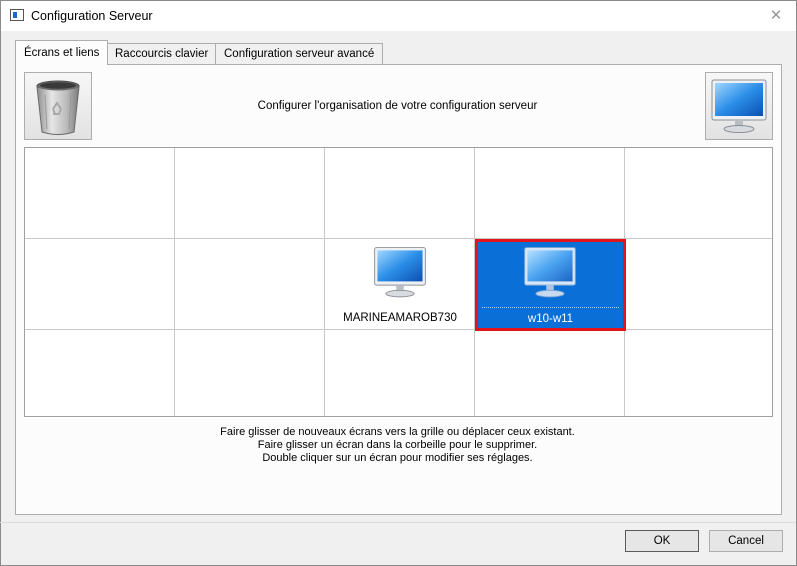 Image resolution: width=797 pixels, height=566 pixels. Describe the element at coordinates (397, 522) in the screenshot. I see `footer-divider` at that location.